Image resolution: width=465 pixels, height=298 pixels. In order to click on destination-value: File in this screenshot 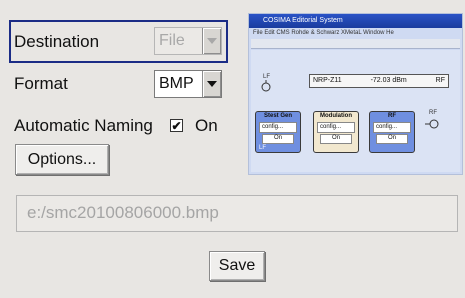, I will do `click(172, 40)`.